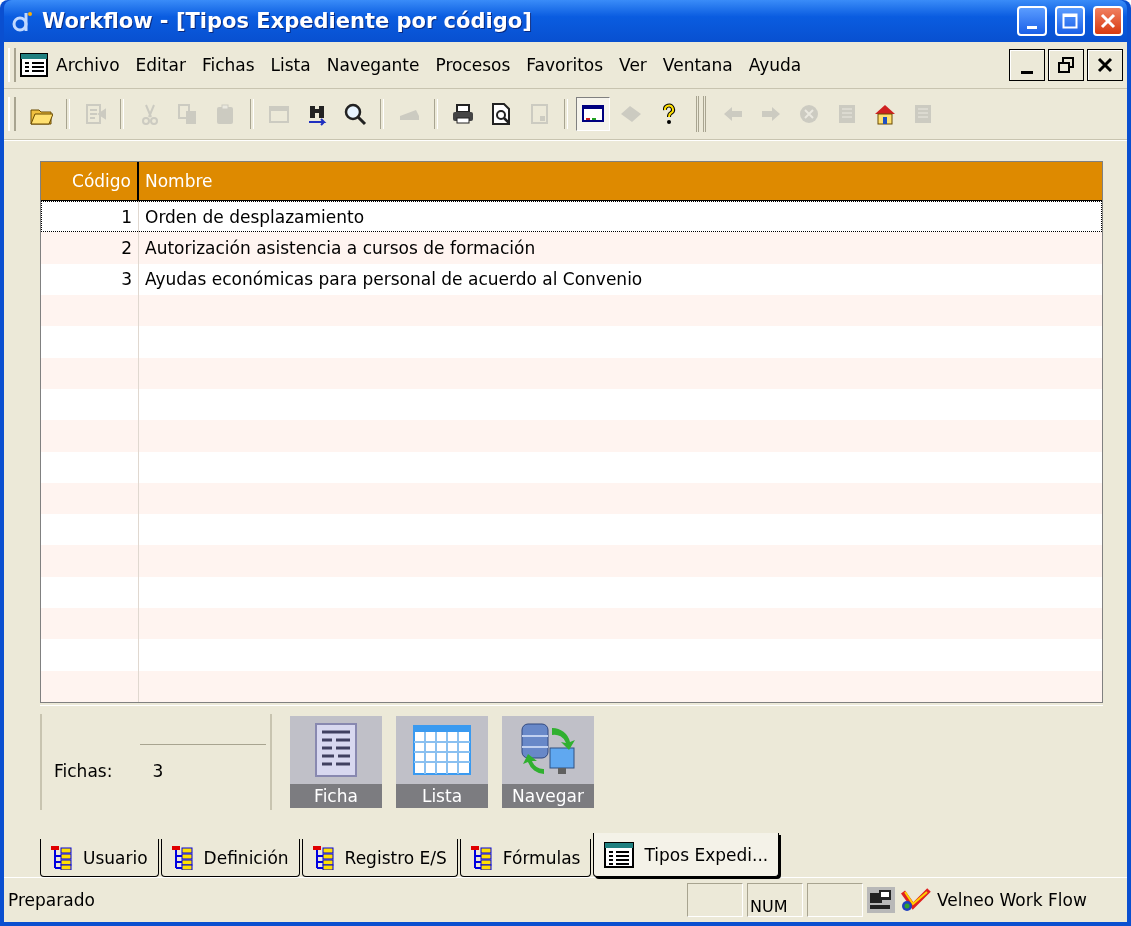  Describe the element at coordinates (99, 858) in the screenshot. I see `window-tab: Usuario` at that location.